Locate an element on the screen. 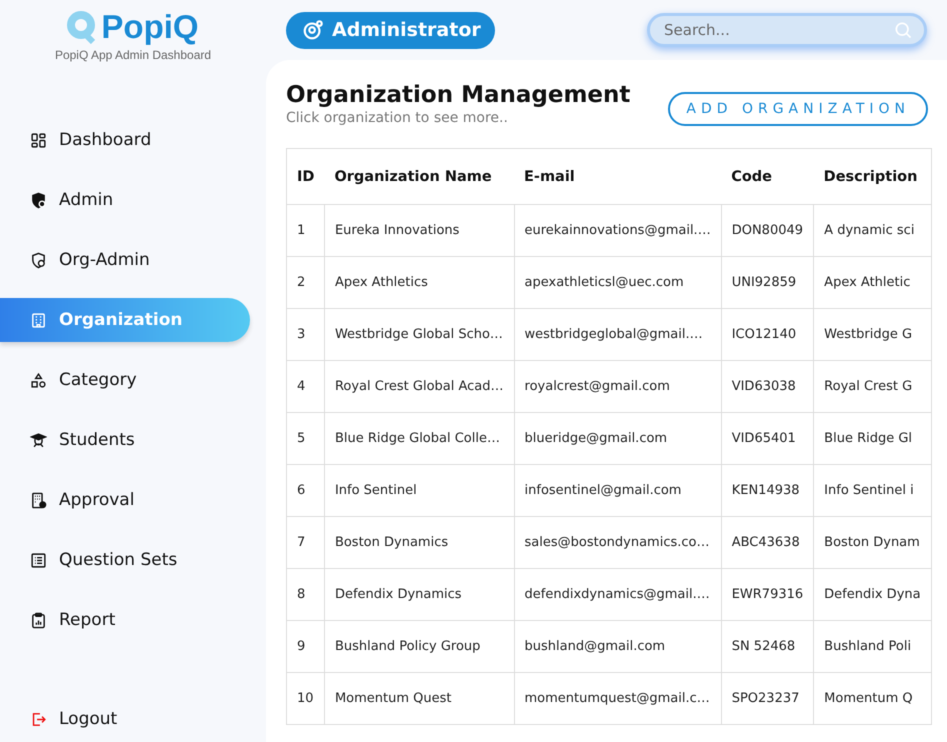 This screenshot has width=947, height=742. sidebar-item: Question Sets is located at coordinates (125, 560).